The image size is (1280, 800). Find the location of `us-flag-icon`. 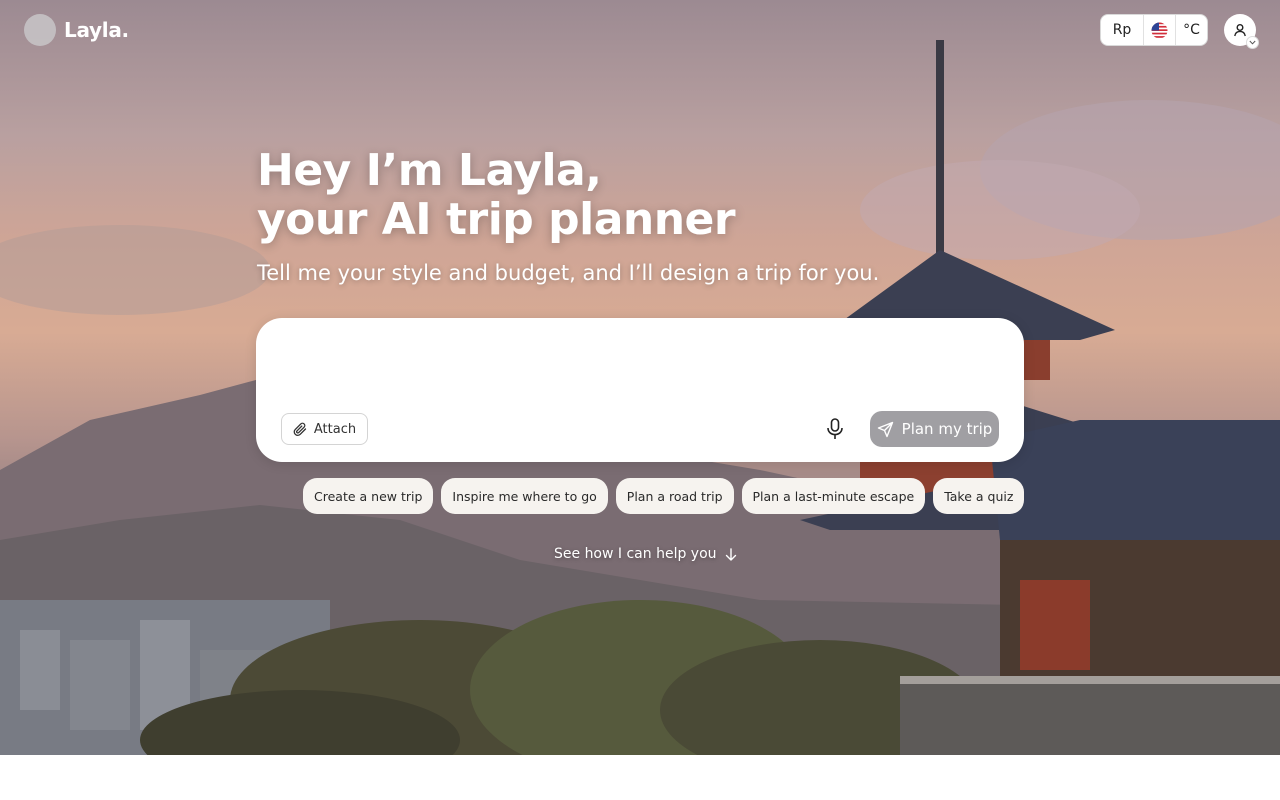

us-flag-icon is located at coordinates (1159, 30).